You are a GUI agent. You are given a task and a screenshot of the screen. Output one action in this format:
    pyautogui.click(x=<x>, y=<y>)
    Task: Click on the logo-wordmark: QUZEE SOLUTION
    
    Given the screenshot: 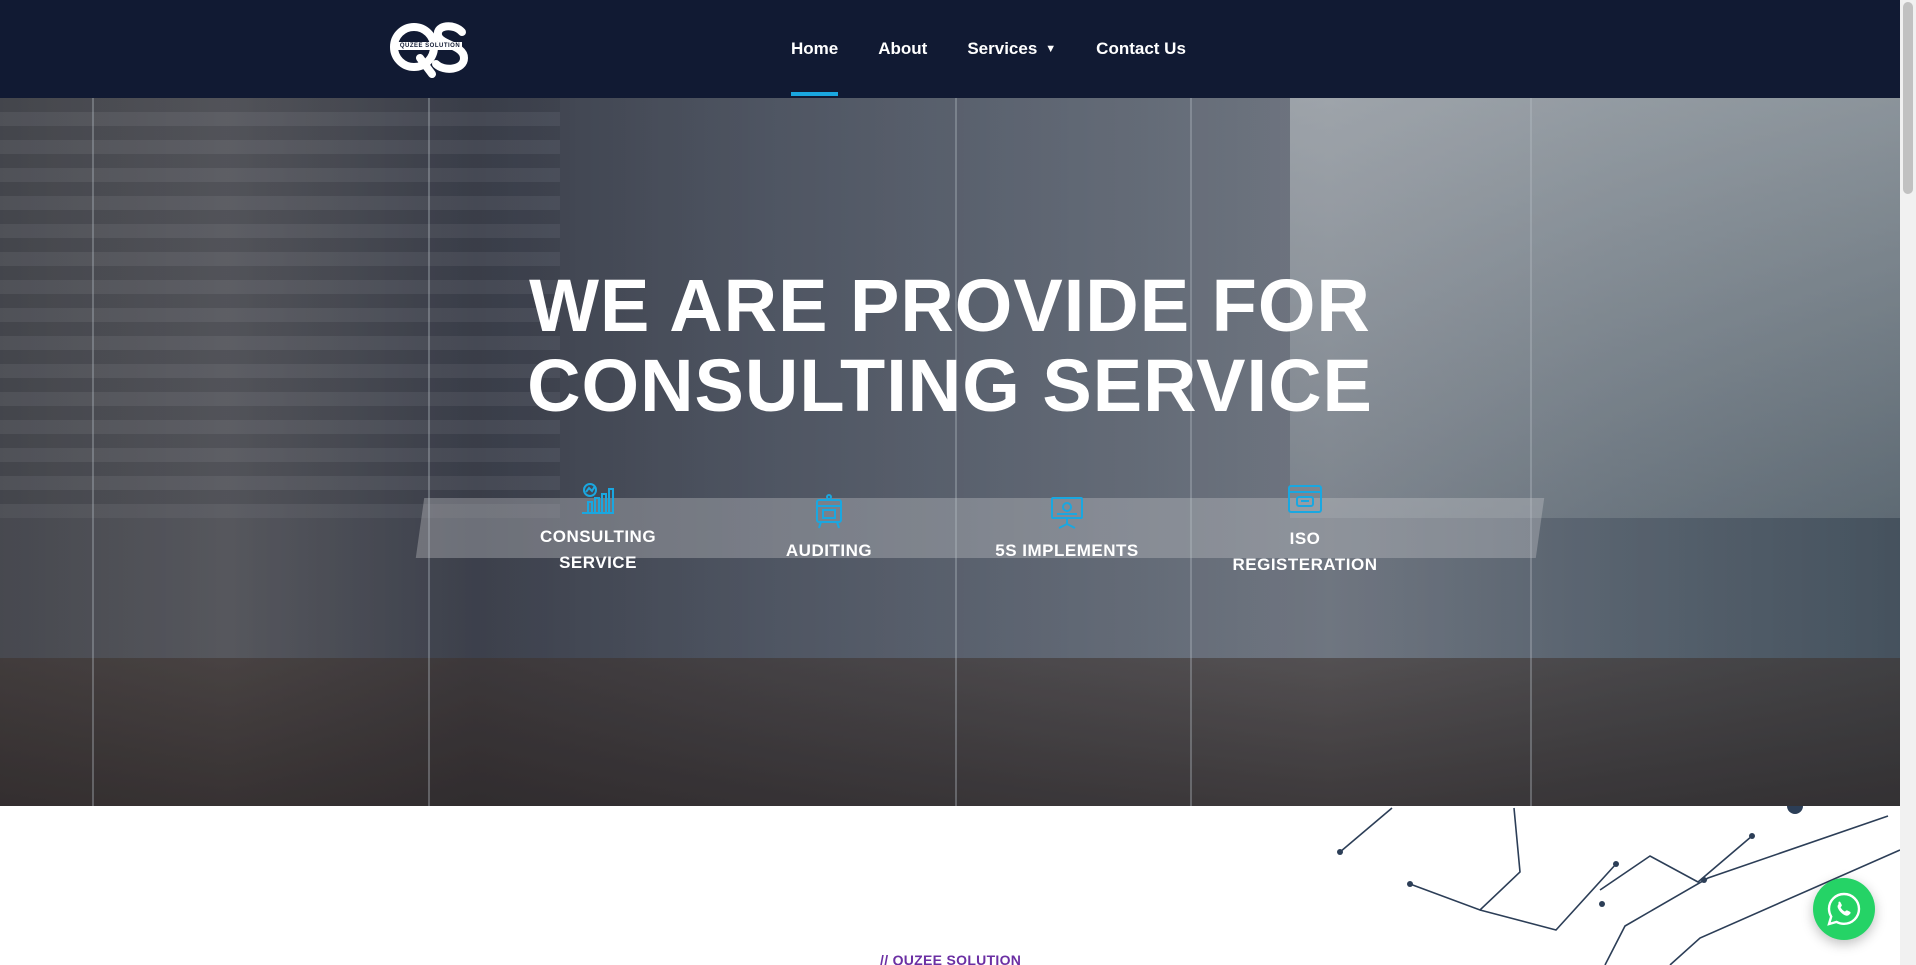 What is the action you would take?
    pyautogui.click(x=430, y=46)
    